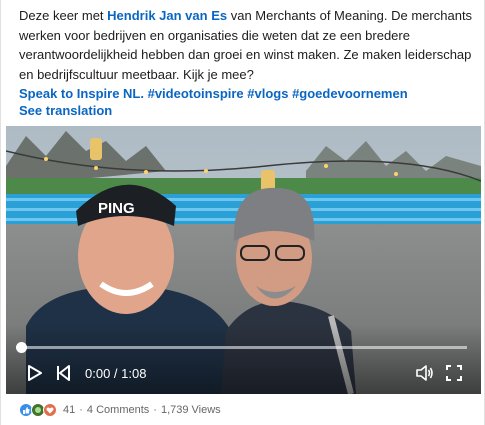 The image size is (485, 425). I want to click on see-translation-button: See translation, so click(65, 110).